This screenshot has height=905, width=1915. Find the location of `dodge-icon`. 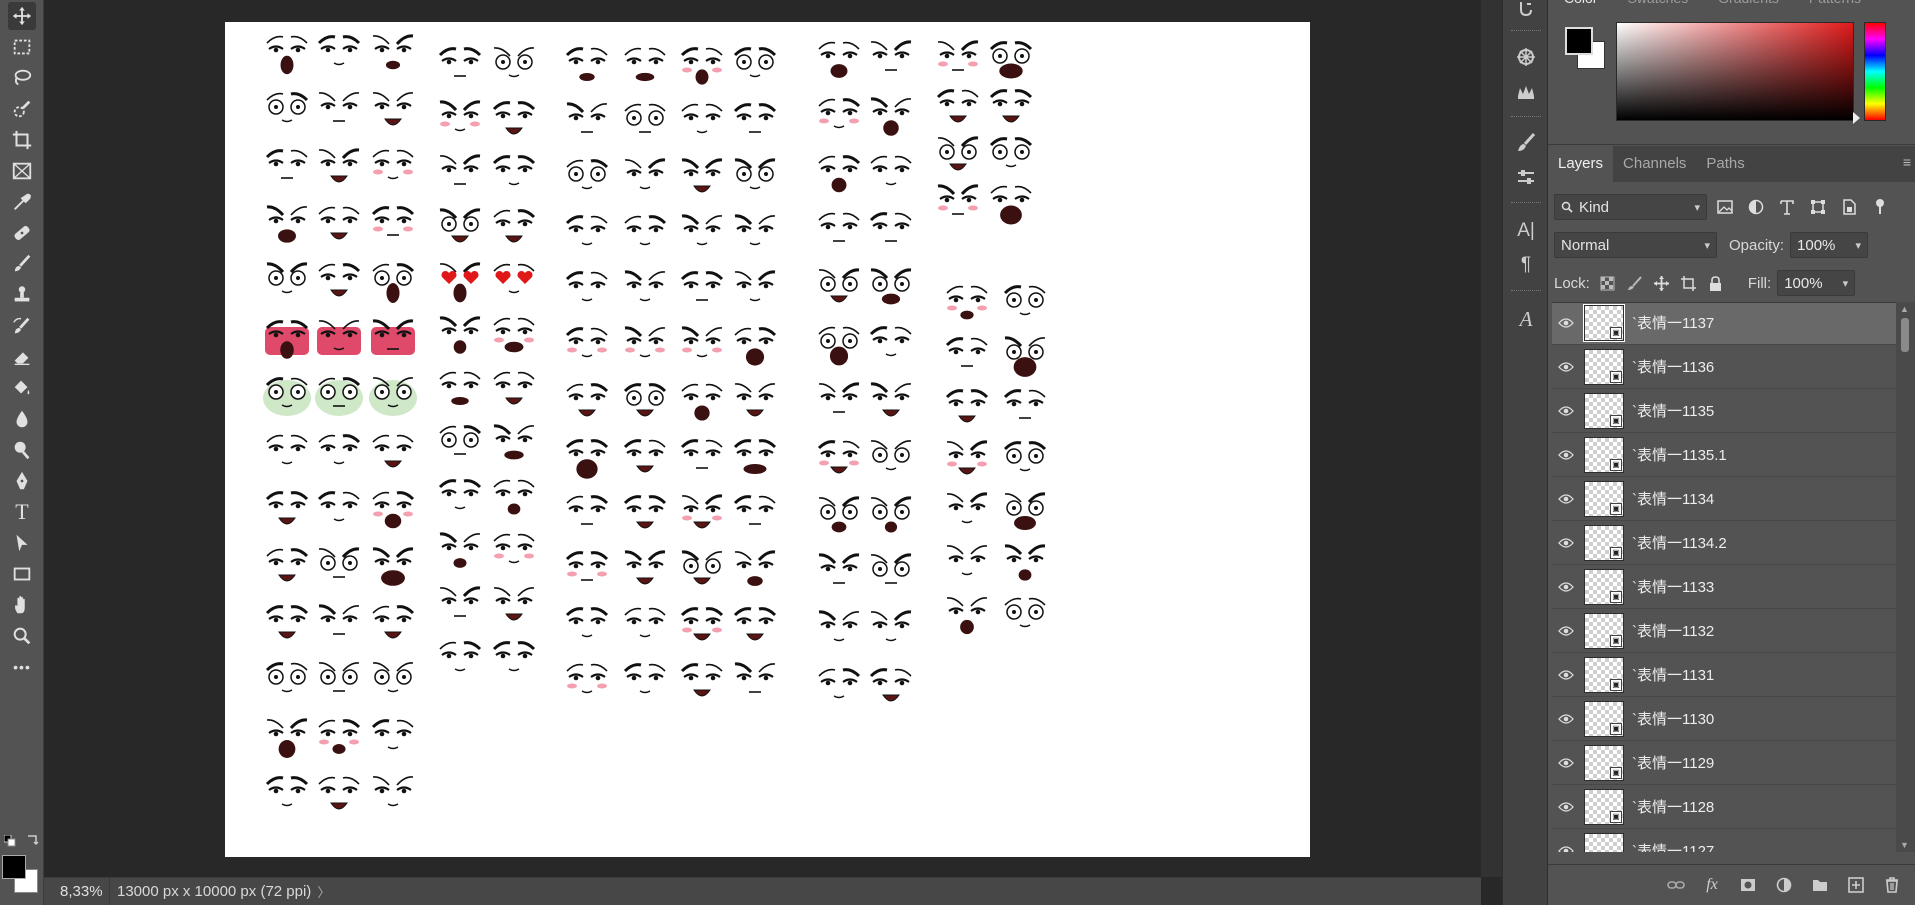

dodge-icon is located at coordinates (22, 450).